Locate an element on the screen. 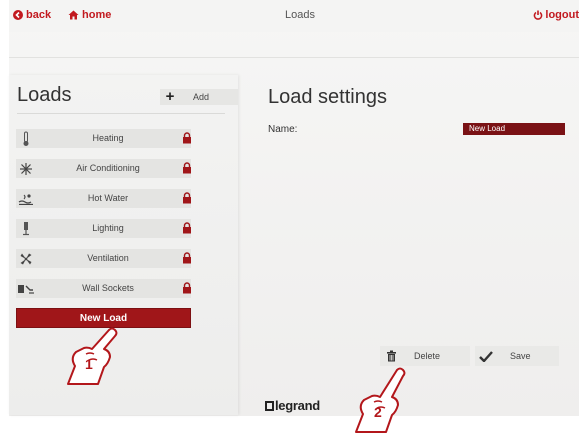 The image size is (579, 439). name-field-label: Name: is located at coordinates (283, 129).